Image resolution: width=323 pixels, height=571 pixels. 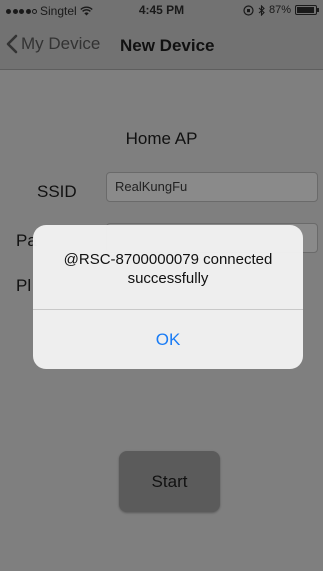 What do you see at coordinates (261, 10) in the screenshot?
I see `bluetooth-icon` at bounding box center [261, 10].